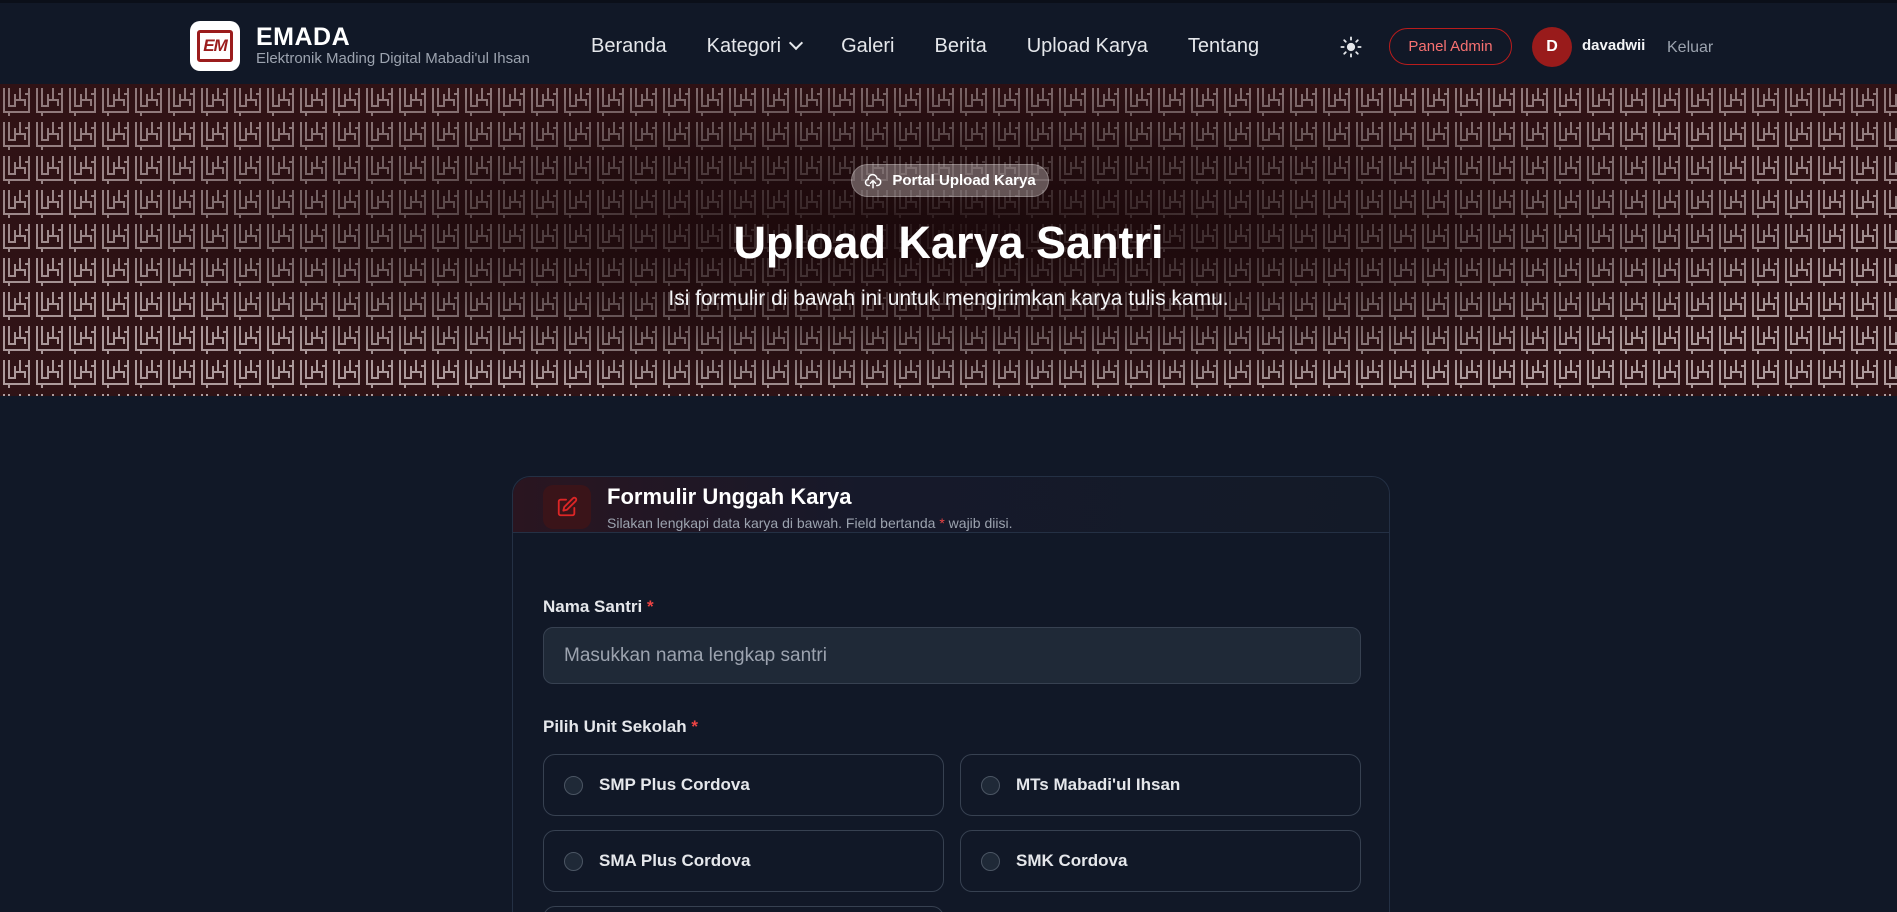 This screenshot has height=912, width=1897. Describe the element at coordinates (1072, 860) in the screenshot. I see `unit-option-label: SMK Cordova` at that location.